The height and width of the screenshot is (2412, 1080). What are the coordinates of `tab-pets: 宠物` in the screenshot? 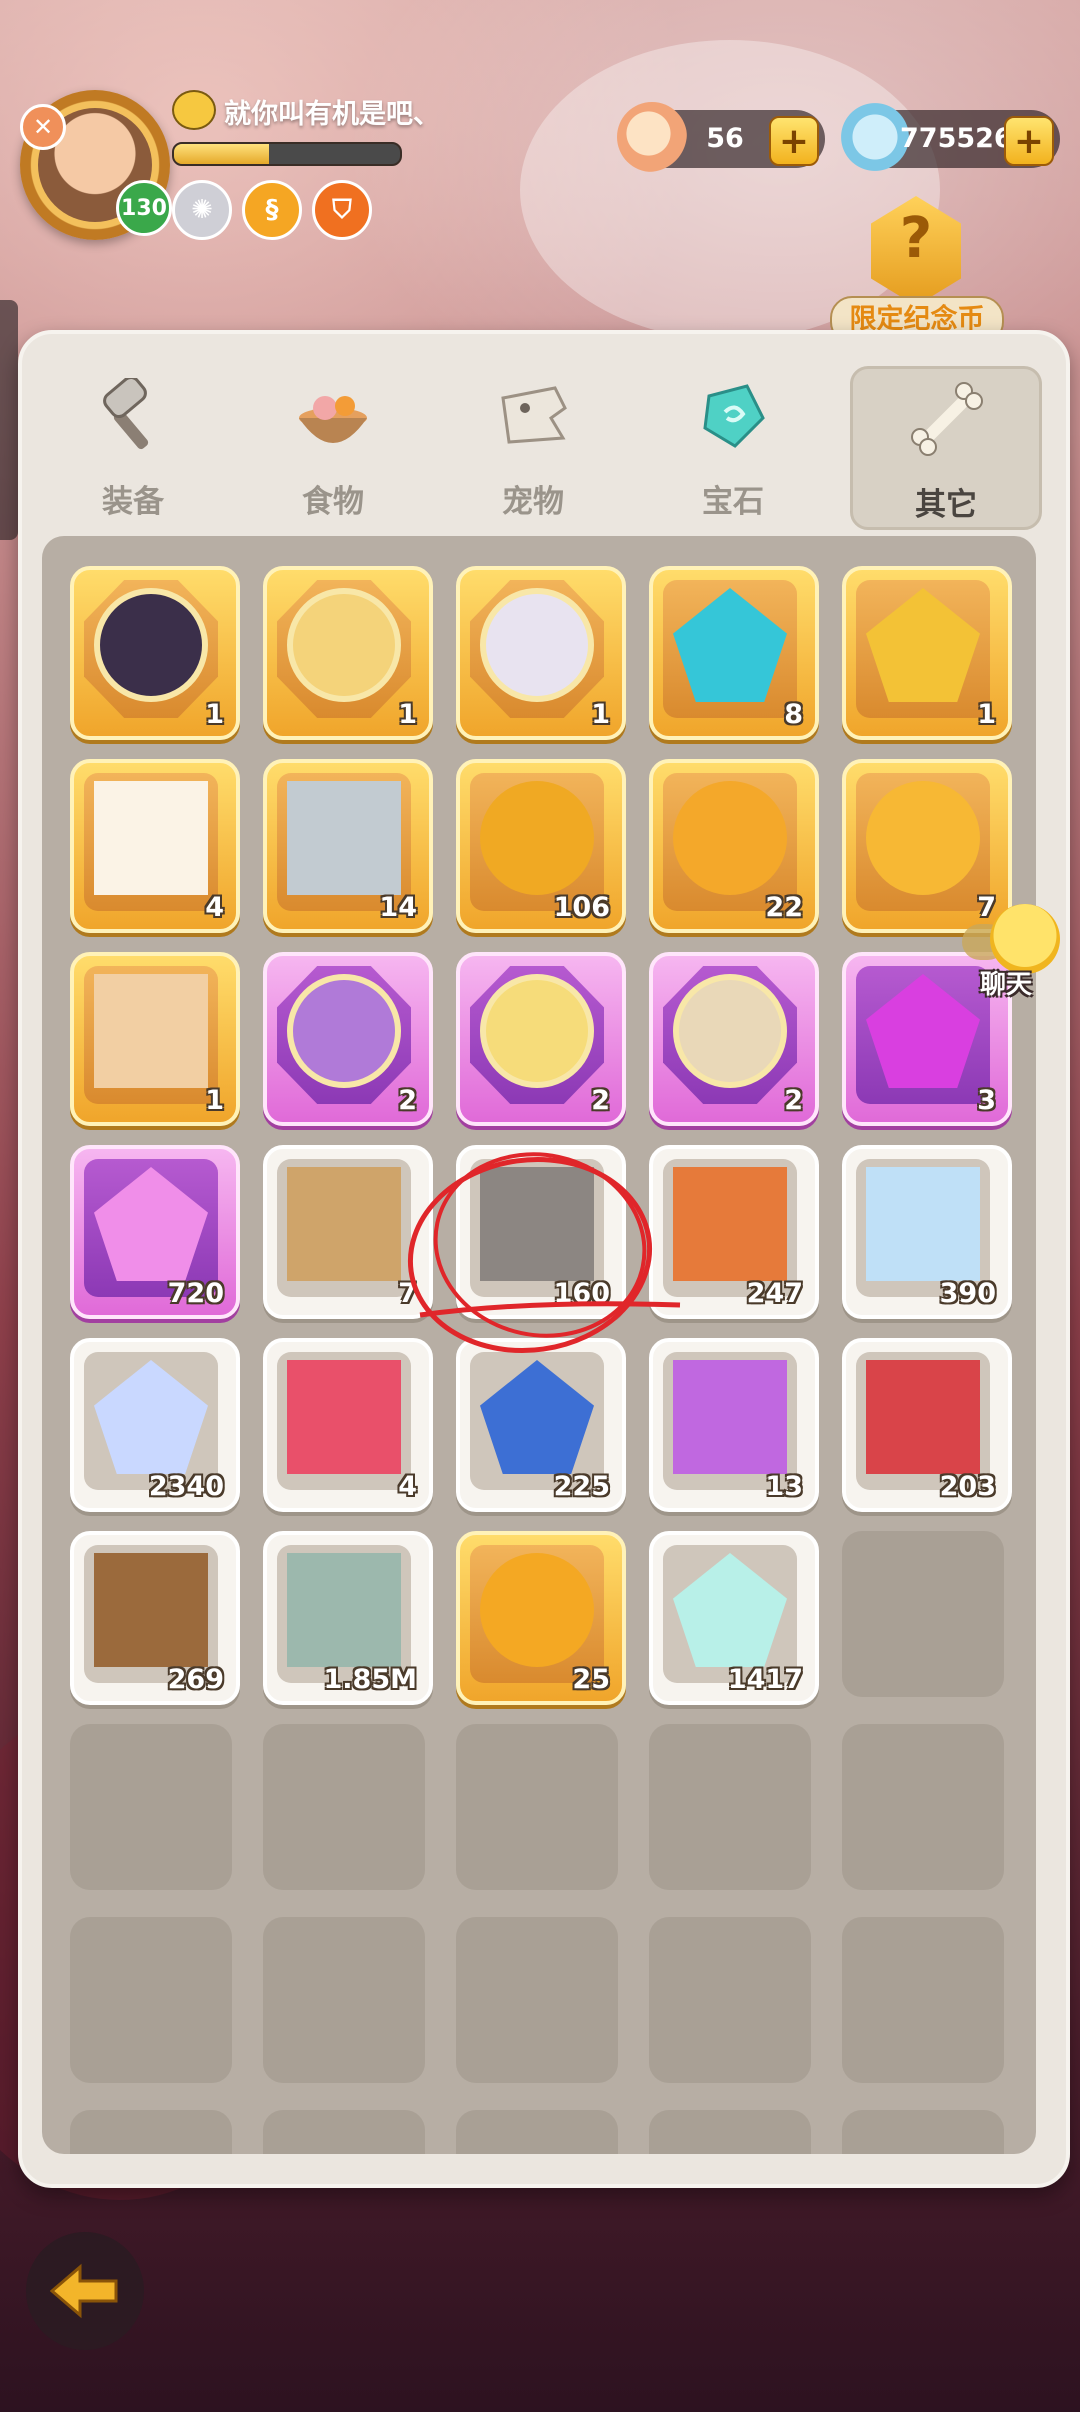 It's located at (533, 445).